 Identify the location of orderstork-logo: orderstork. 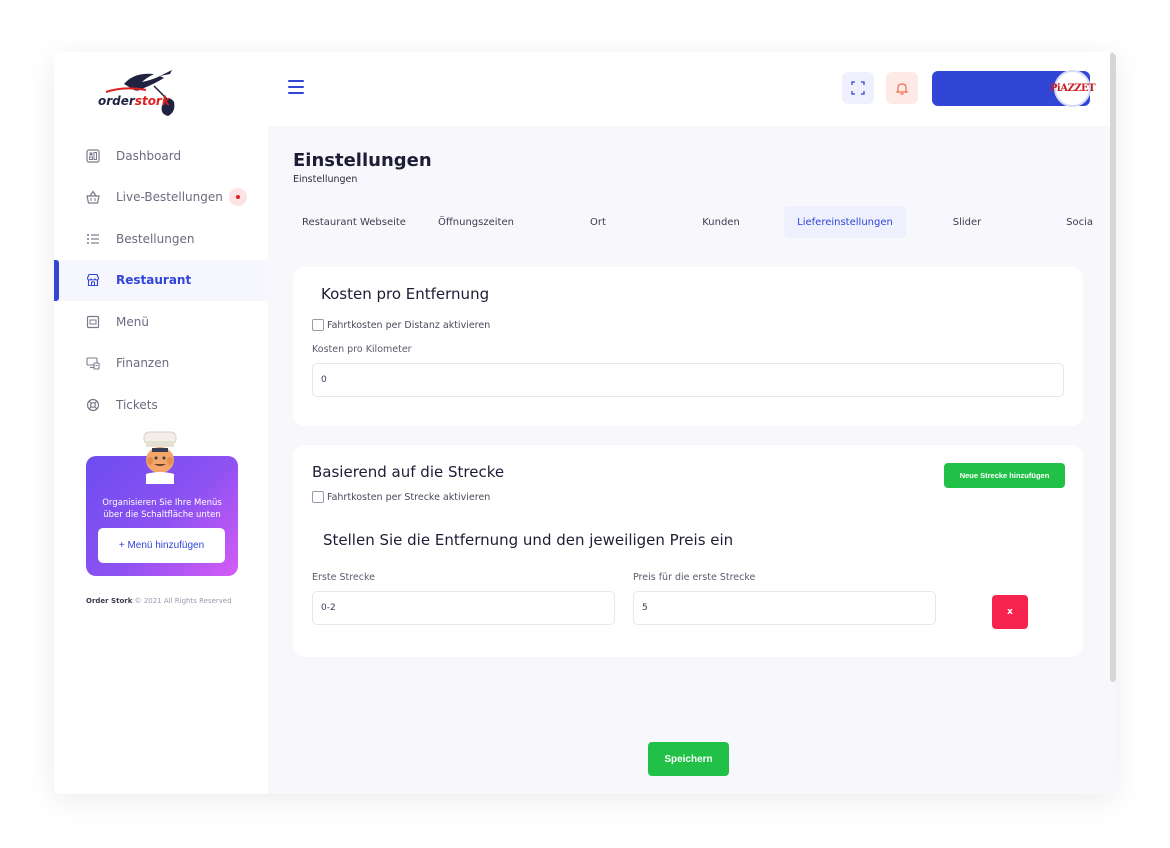
(139, 92).